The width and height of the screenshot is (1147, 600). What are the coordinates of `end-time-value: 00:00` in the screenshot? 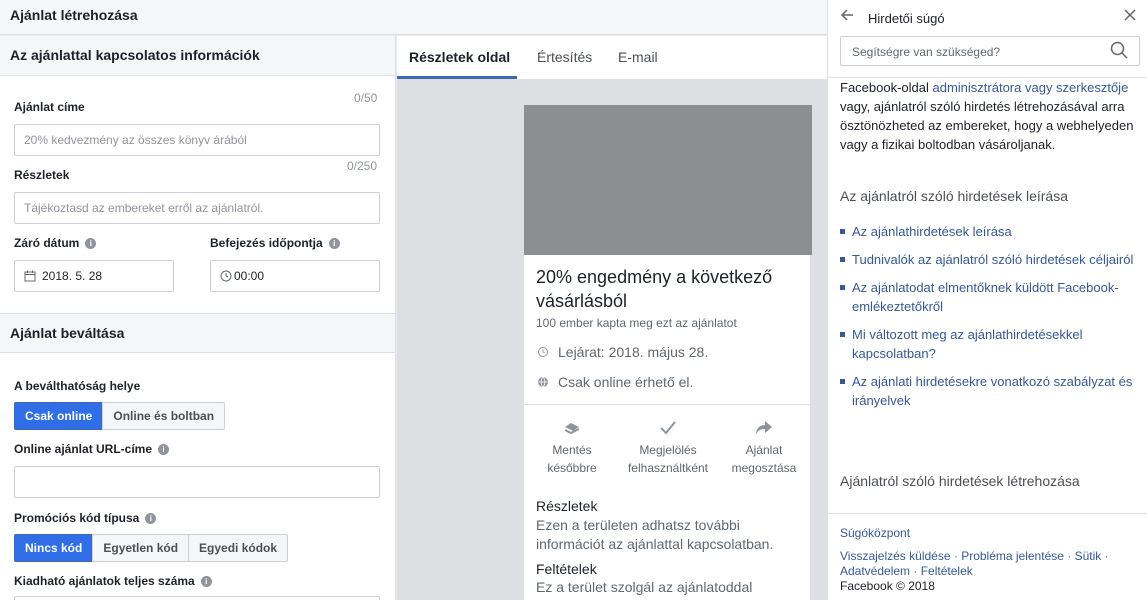 It's located at (249, 276).